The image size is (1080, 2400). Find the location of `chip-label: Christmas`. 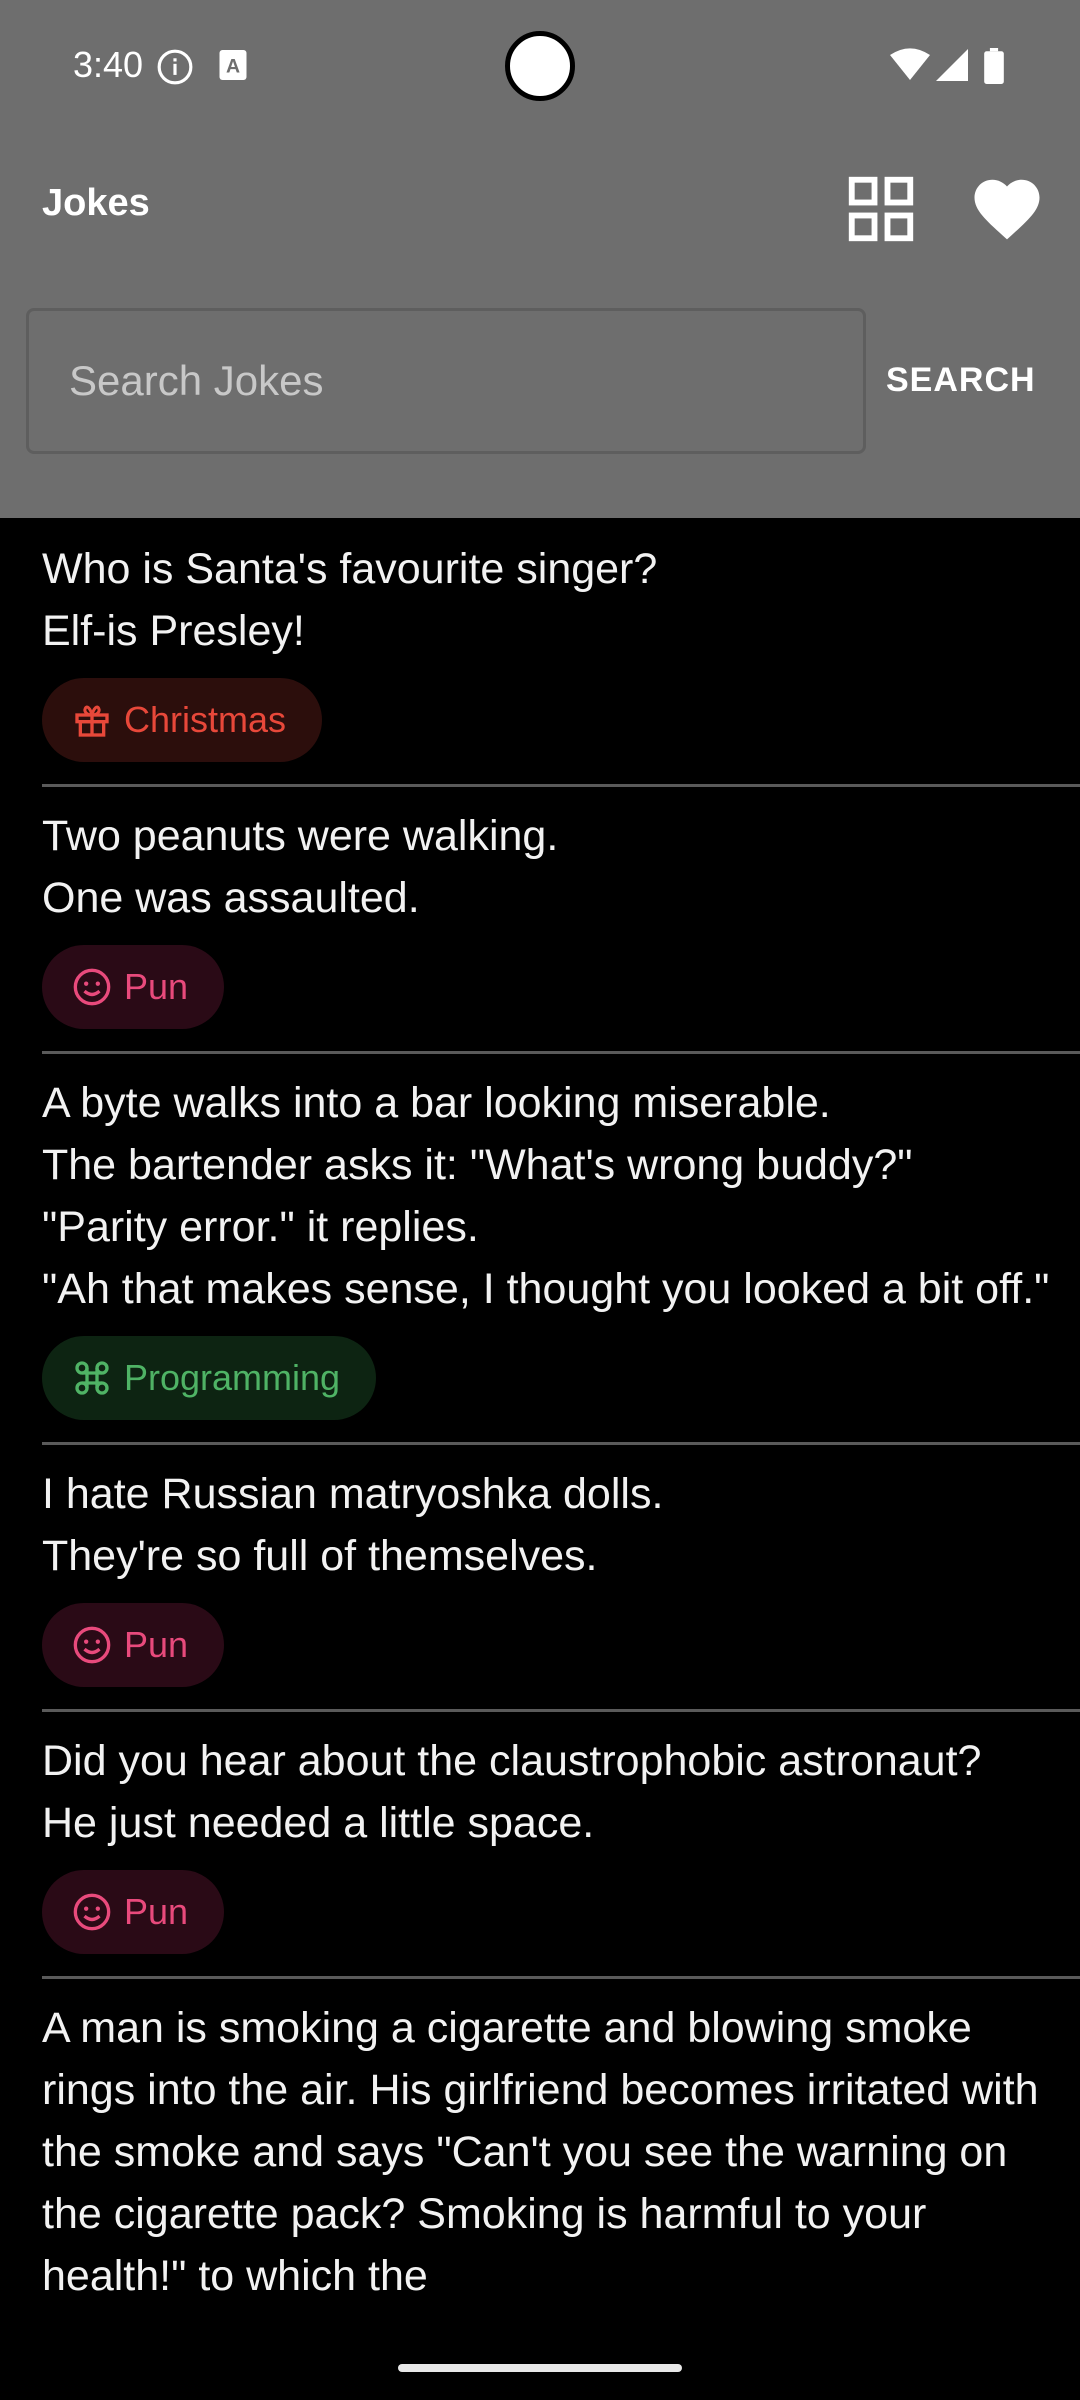

chip-label: Christmas is located at coordinates (205, 719).